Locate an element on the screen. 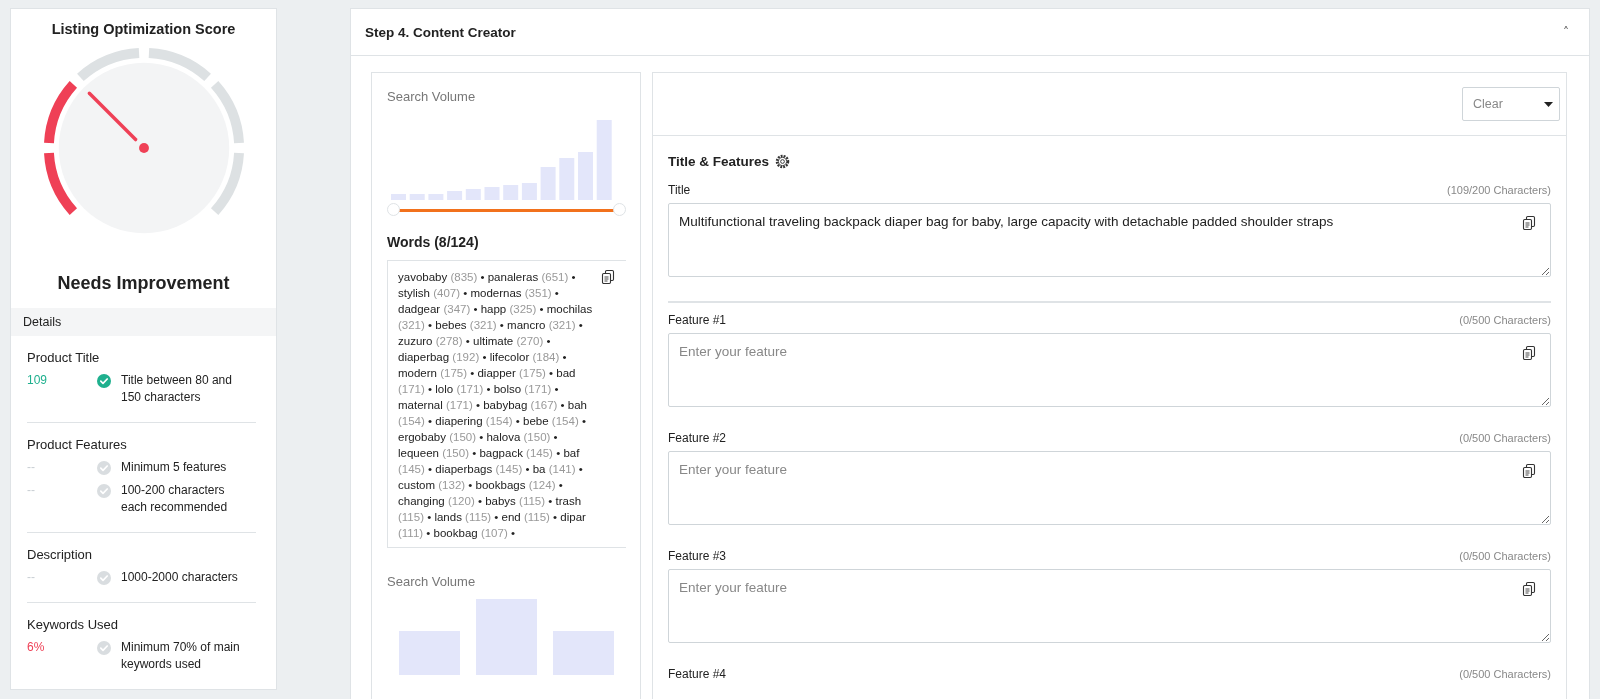  character-counter: (109/200 Characters) is located at coordinates (1499, 190).